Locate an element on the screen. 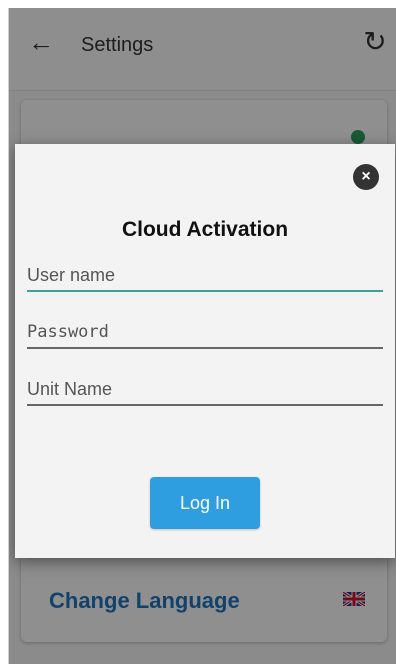  dialog-title: Cloud Activation is located at coordinates (205, 229).